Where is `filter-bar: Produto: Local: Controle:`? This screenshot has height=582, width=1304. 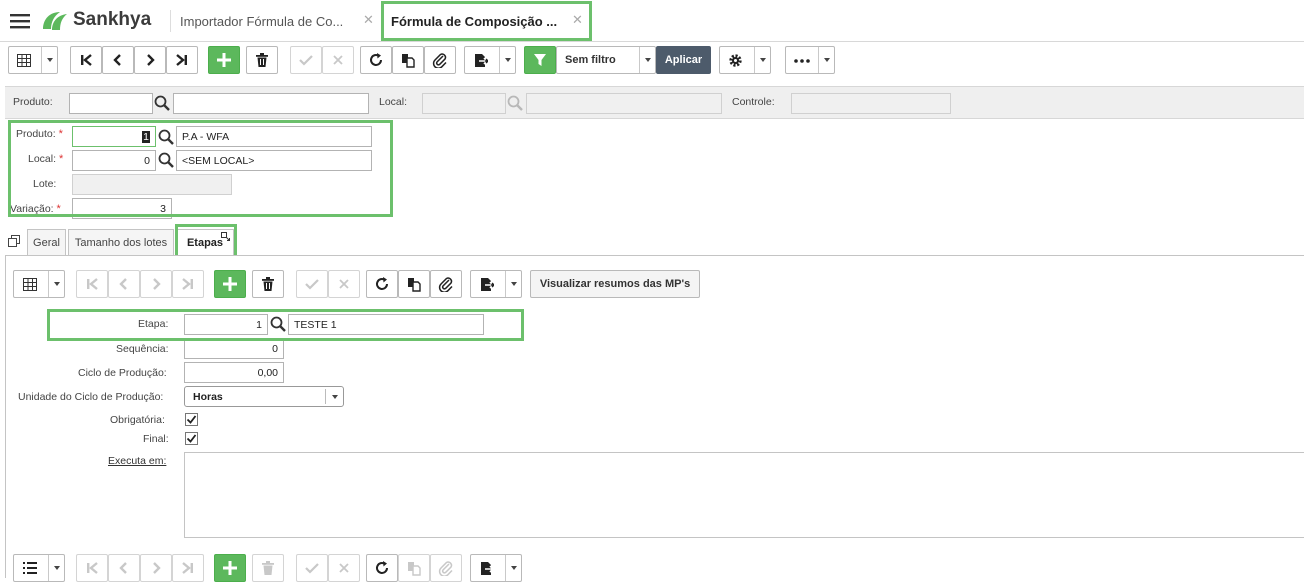
filter-bar: Produto: Local: Controle: is located at coordinates (654, 102).